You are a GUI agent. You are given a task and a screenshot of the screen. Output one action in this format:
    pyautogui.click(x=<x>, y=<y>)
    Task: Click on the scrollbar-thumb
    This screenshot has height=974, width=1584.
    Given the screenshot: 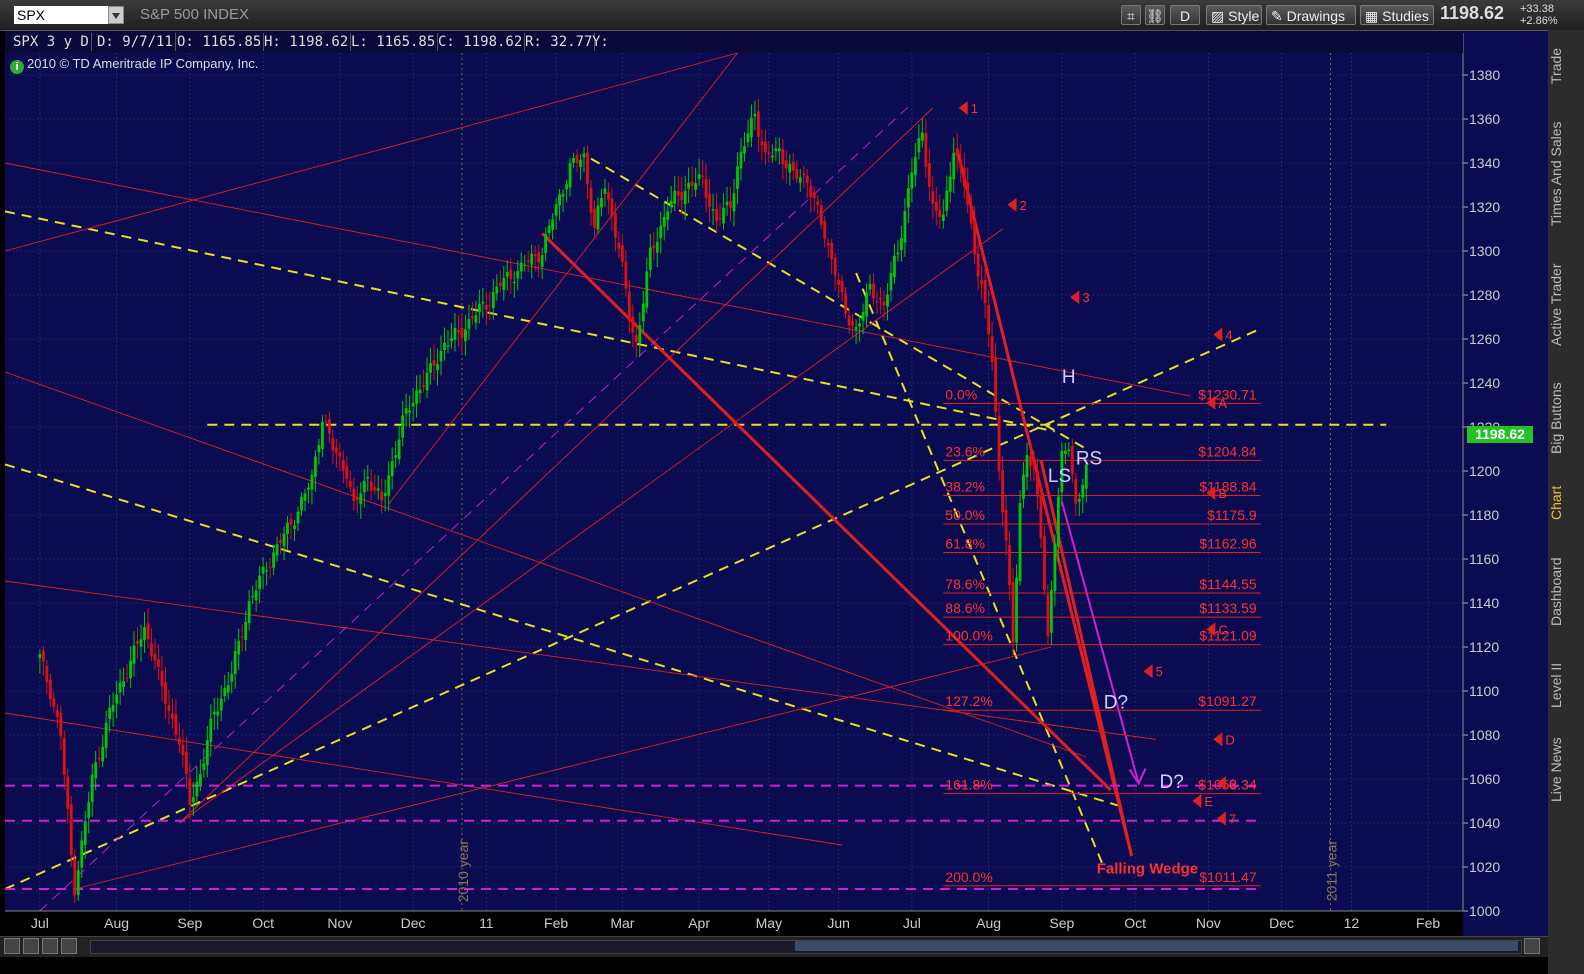 What is the action you would take?
    pyautogui.click(x=1156, y=946)
    